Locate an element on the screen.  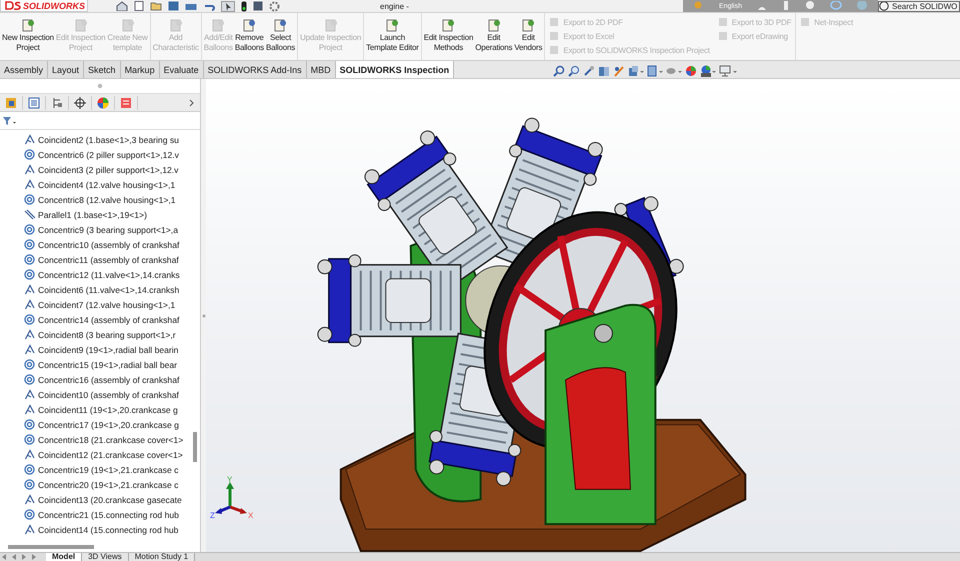
window-title: engine - is located at coordinates (394, 6).